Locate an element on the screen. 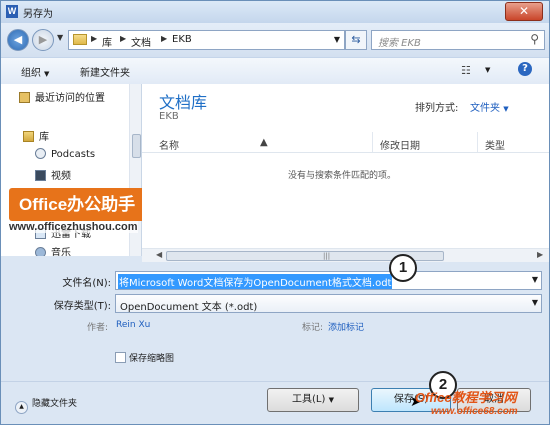 The image size is (550, 425). sidebar-item-recent-places: 最近访问的位置 is located at coordinates (62, 96).